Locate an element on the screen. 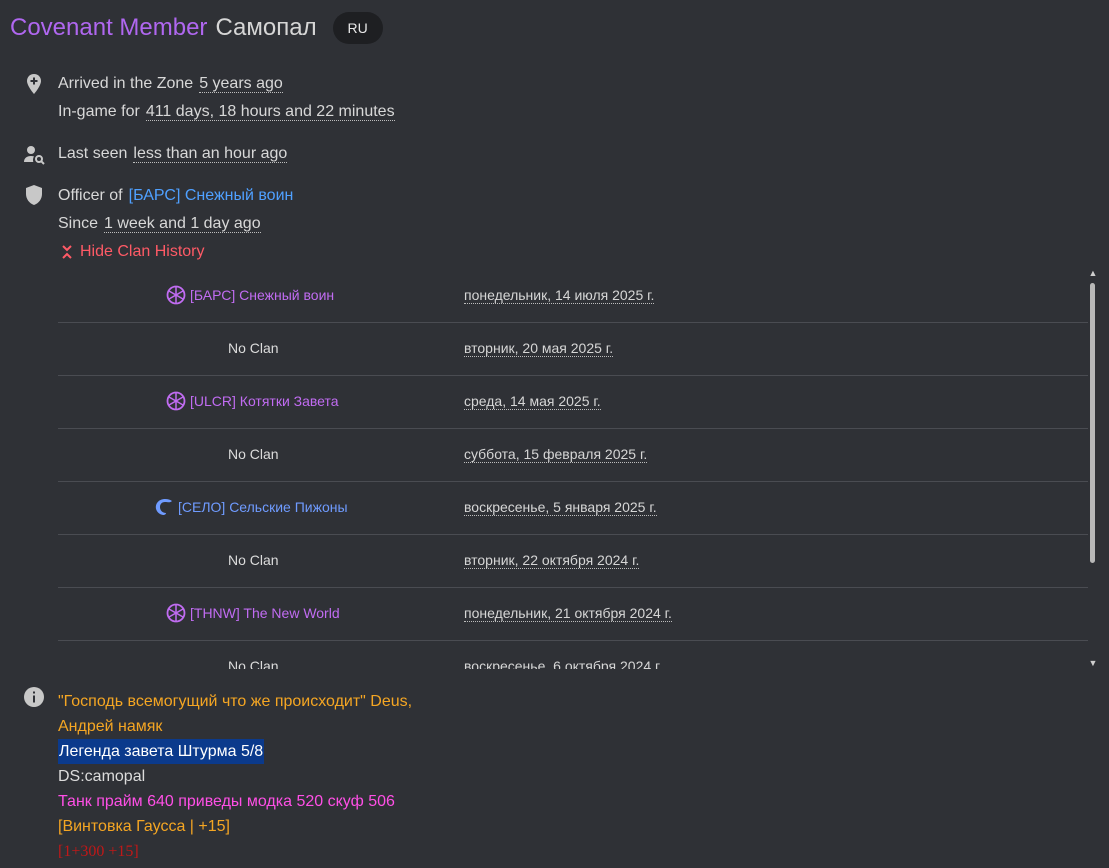 This screenshot has height=868, width=1109. officer-clan-link: [БАРС] Снежный воин is located at coordinates (211, 195).